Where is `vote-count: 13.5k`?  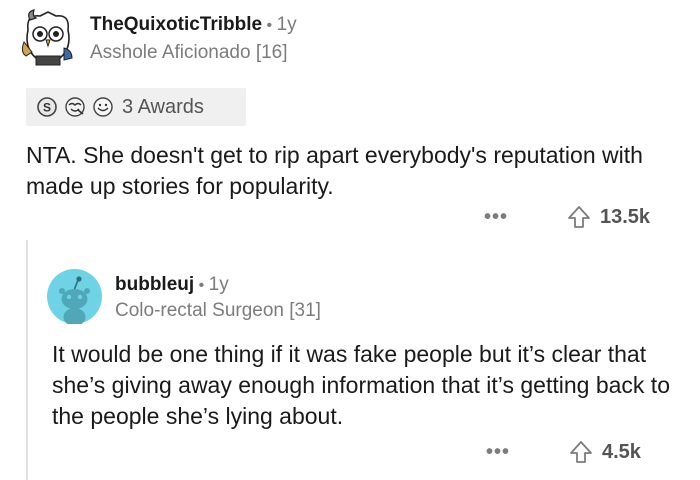 vote-count: 13.5k is located at coordinates (625, 216).